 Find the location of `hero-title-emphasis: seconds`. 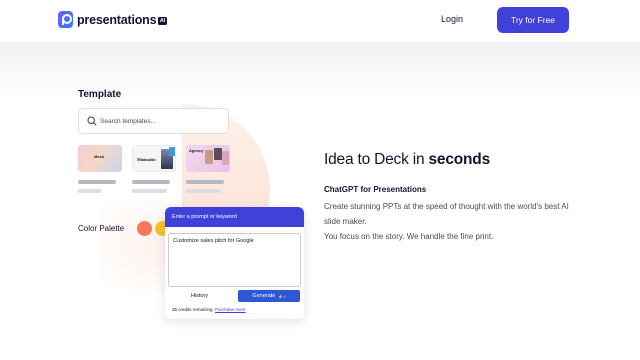

hero-title-emphasis: seconds is located at coordinates (459, 159).